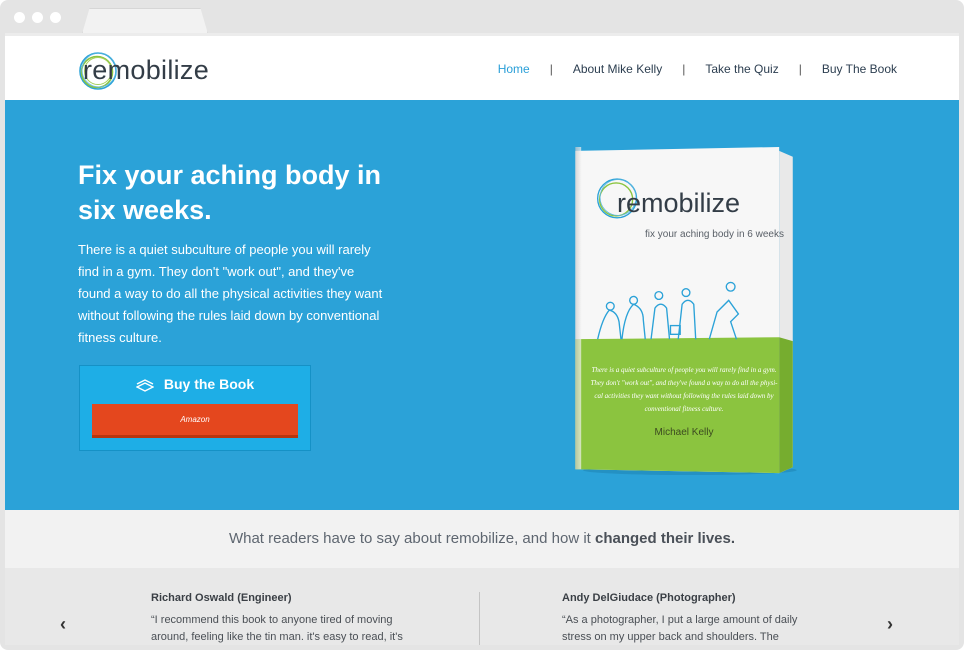 Image resolution: width=964 pixels, height=650 pixels. Describe the element at coordinates (145, 21) in the screenshot. I see `browser-tab` at that location.